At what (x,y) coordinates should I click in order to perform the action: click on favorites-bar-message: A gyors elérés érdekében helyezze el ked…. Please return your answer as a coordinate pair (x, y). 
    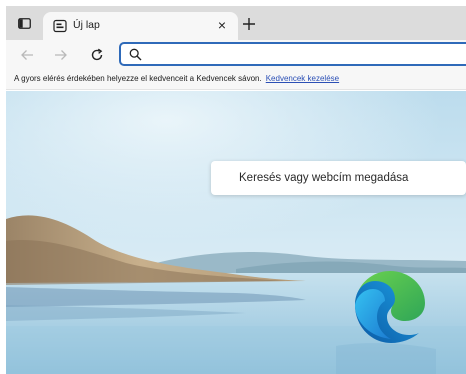
    Looking at the image, I should click on (176, 78).